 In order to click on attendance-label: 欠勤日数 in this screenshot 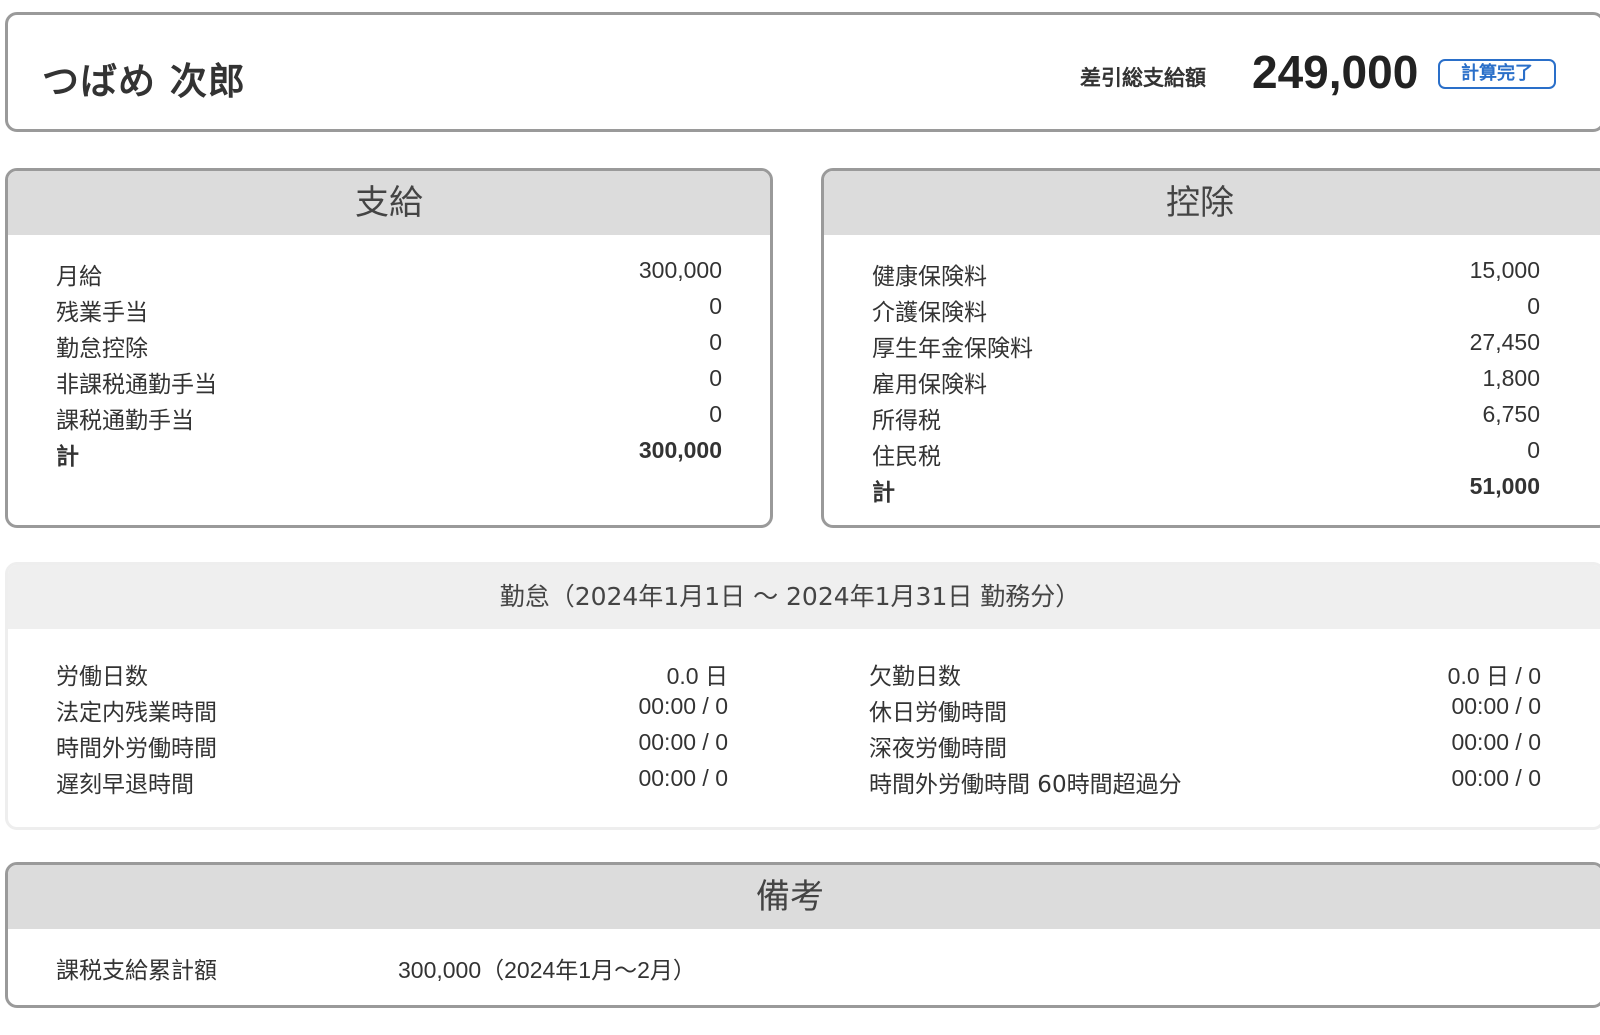, I will do `click(915, 677)`.